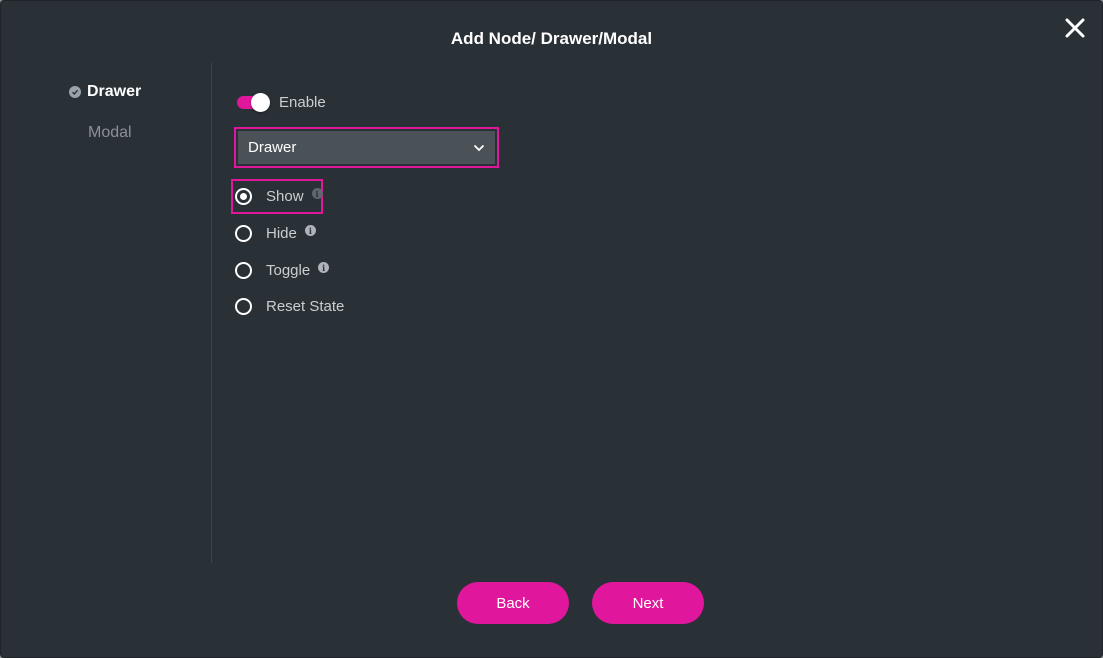  What do you see at coordinates (260, 102) in the screenshot?
I see `toggle-knob` at bounding box center [260, 102].